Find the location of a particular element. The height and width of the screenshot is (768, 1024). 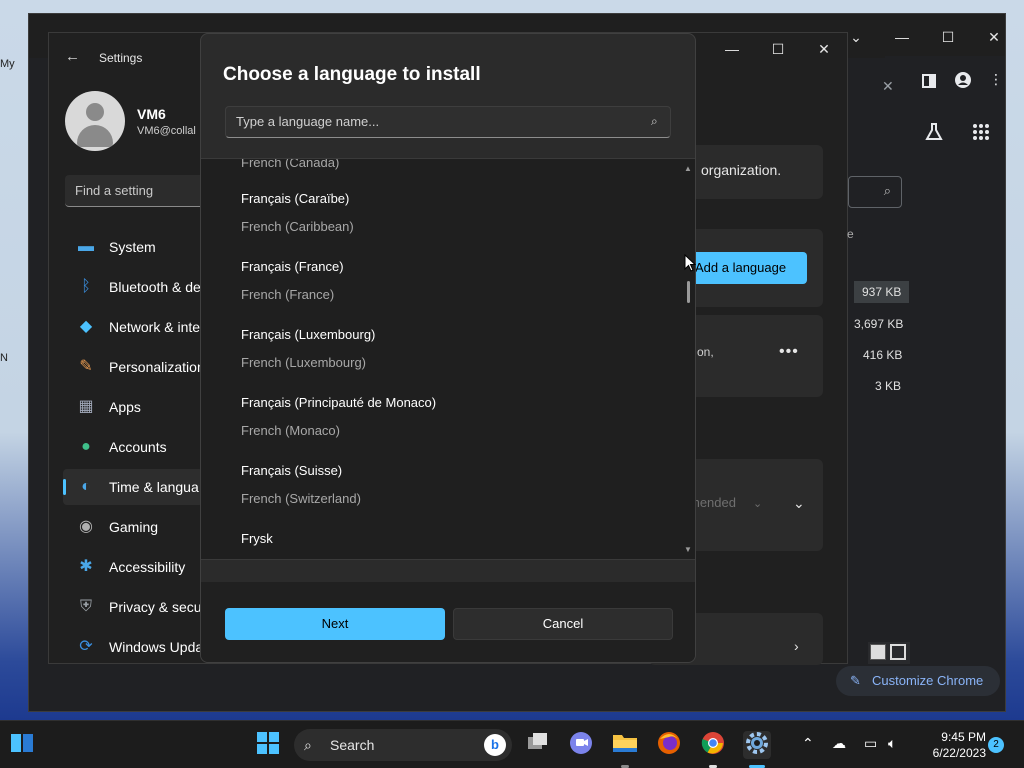

firefox-icon is located at coordinates (669, 745).